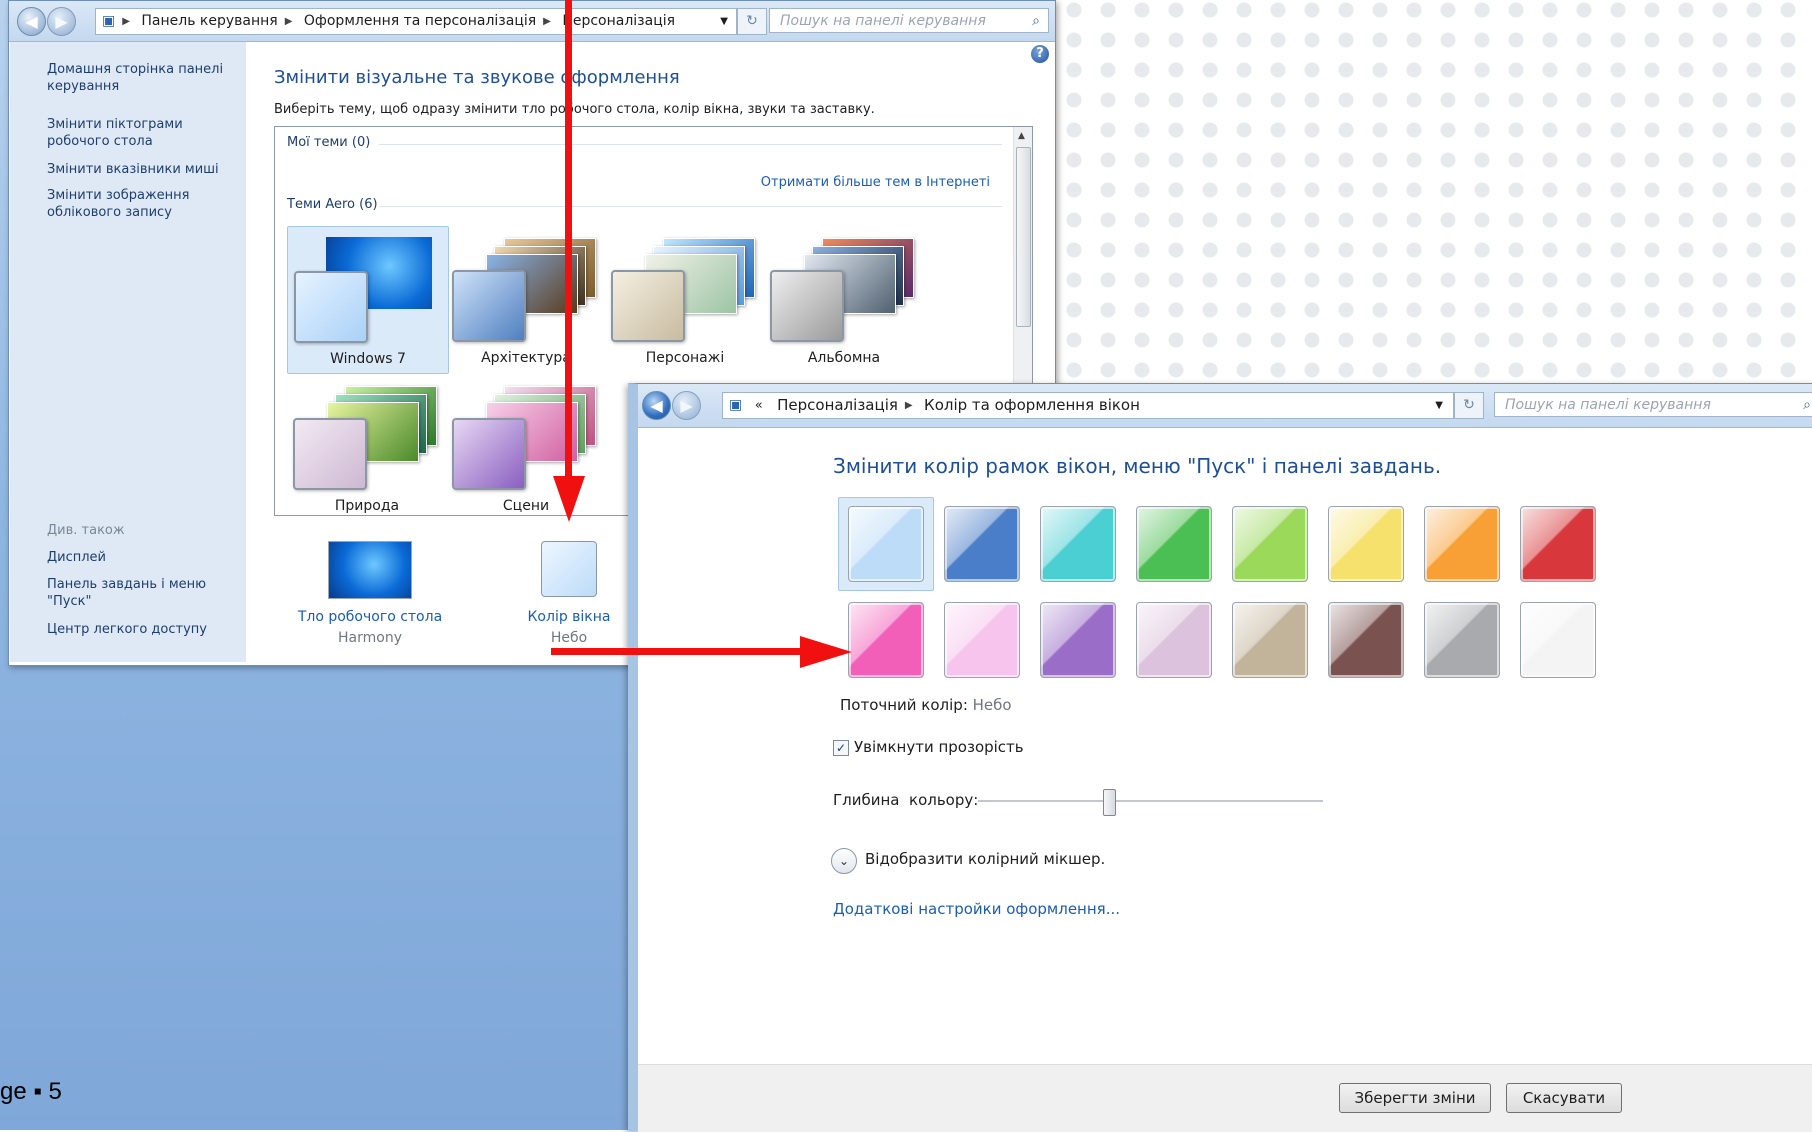 This screenshot has width=1812, height=1132. What do you see at coordinates (844, 861) in the screenshot?
I see `chevron-down-icon: ⌄` at bounding box center [844, 861].